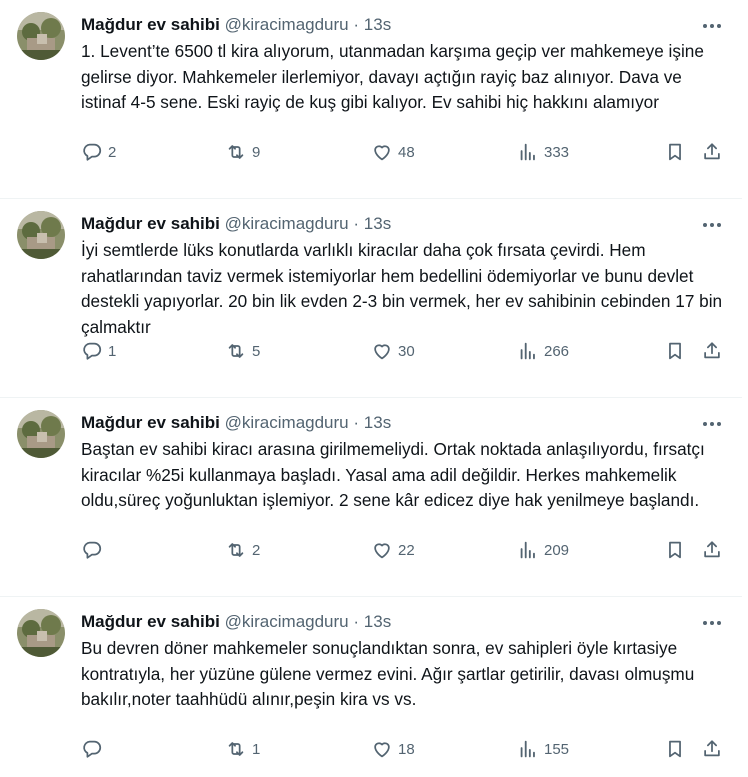 Image resolution: width=748 pixels, height=777 pixels. What do you see at coordinates (393, 550) in the screenshot?
I see `like-button: 22` at bounding box center [393, 550].